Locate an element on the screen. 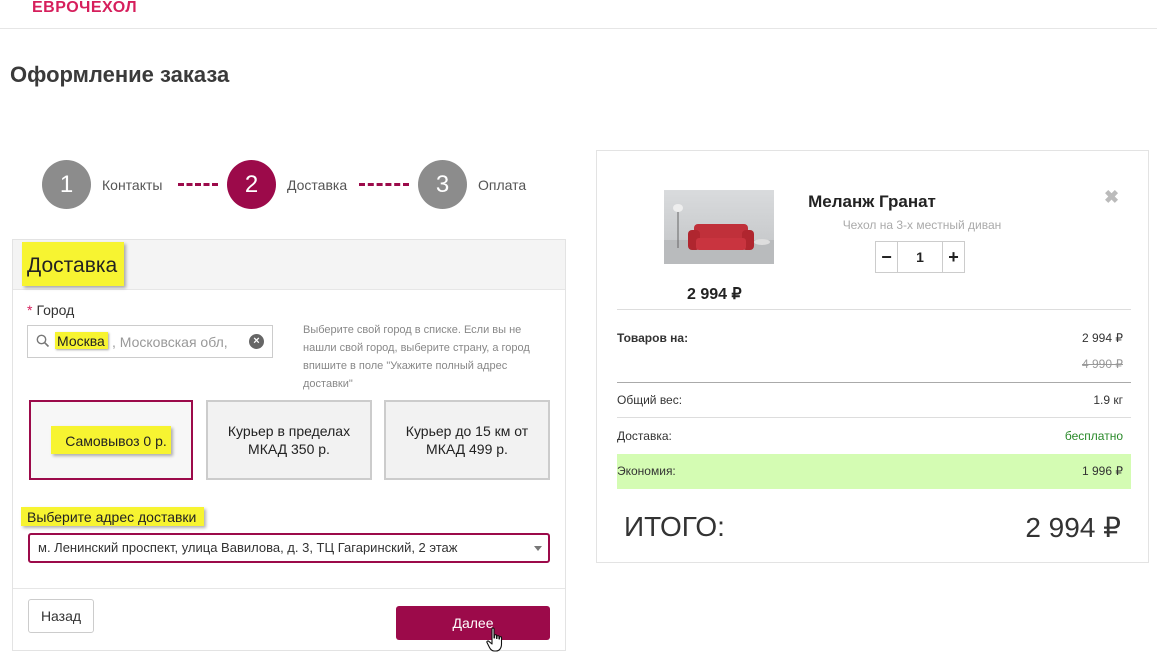 The image size is (1157, 661). item-subtitle: Чехол на 3-х местный диван is located at coordinates (922, 225).